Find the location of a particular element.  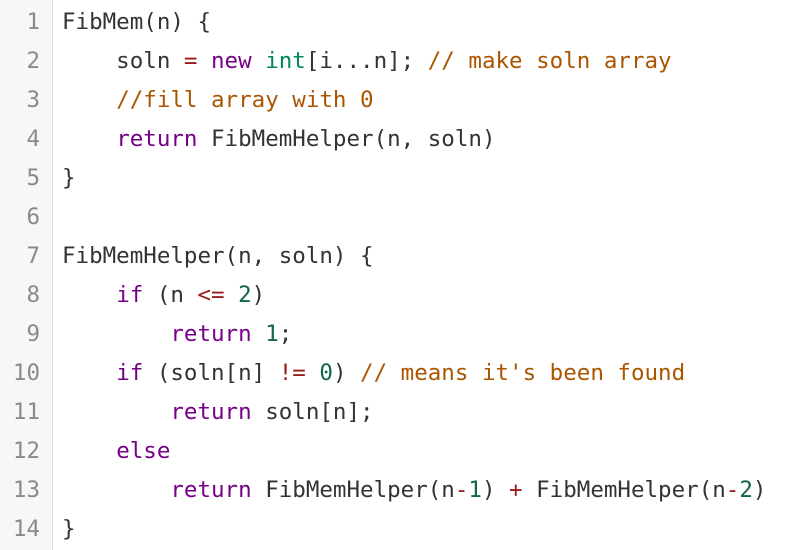

code-text: (n is located at coordinates (170, 295).